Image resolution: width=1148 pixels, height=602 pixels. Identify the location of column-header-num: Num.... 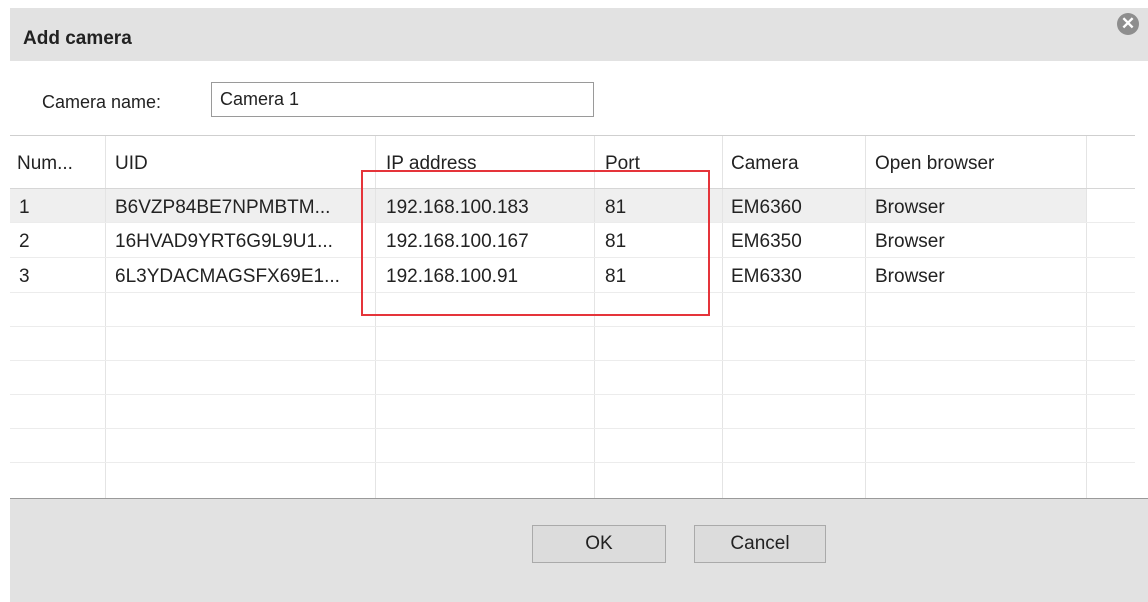
(45, 164).